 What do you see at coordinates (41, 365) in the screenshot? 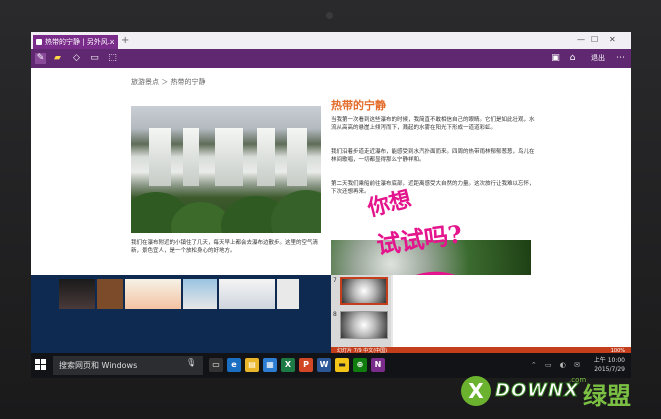
I see `start-button` at bounding box center [41, 365].